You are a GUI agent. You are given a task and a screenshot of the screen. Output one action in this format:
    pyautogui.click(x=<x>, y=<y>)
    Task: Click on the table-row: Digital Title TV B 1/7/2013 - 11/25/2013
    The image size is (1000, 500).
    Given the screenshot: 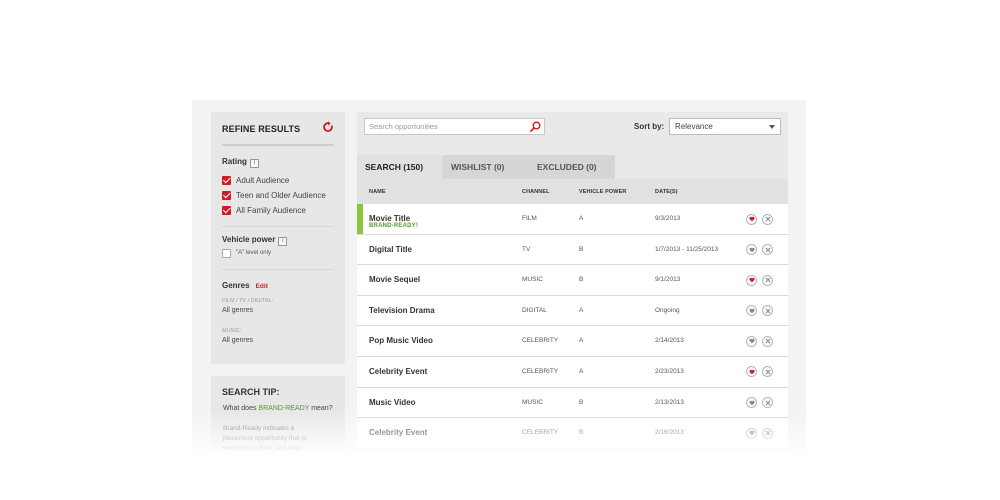 What is the action you would take?
    pyautogui.click(x=572, y=250)
    